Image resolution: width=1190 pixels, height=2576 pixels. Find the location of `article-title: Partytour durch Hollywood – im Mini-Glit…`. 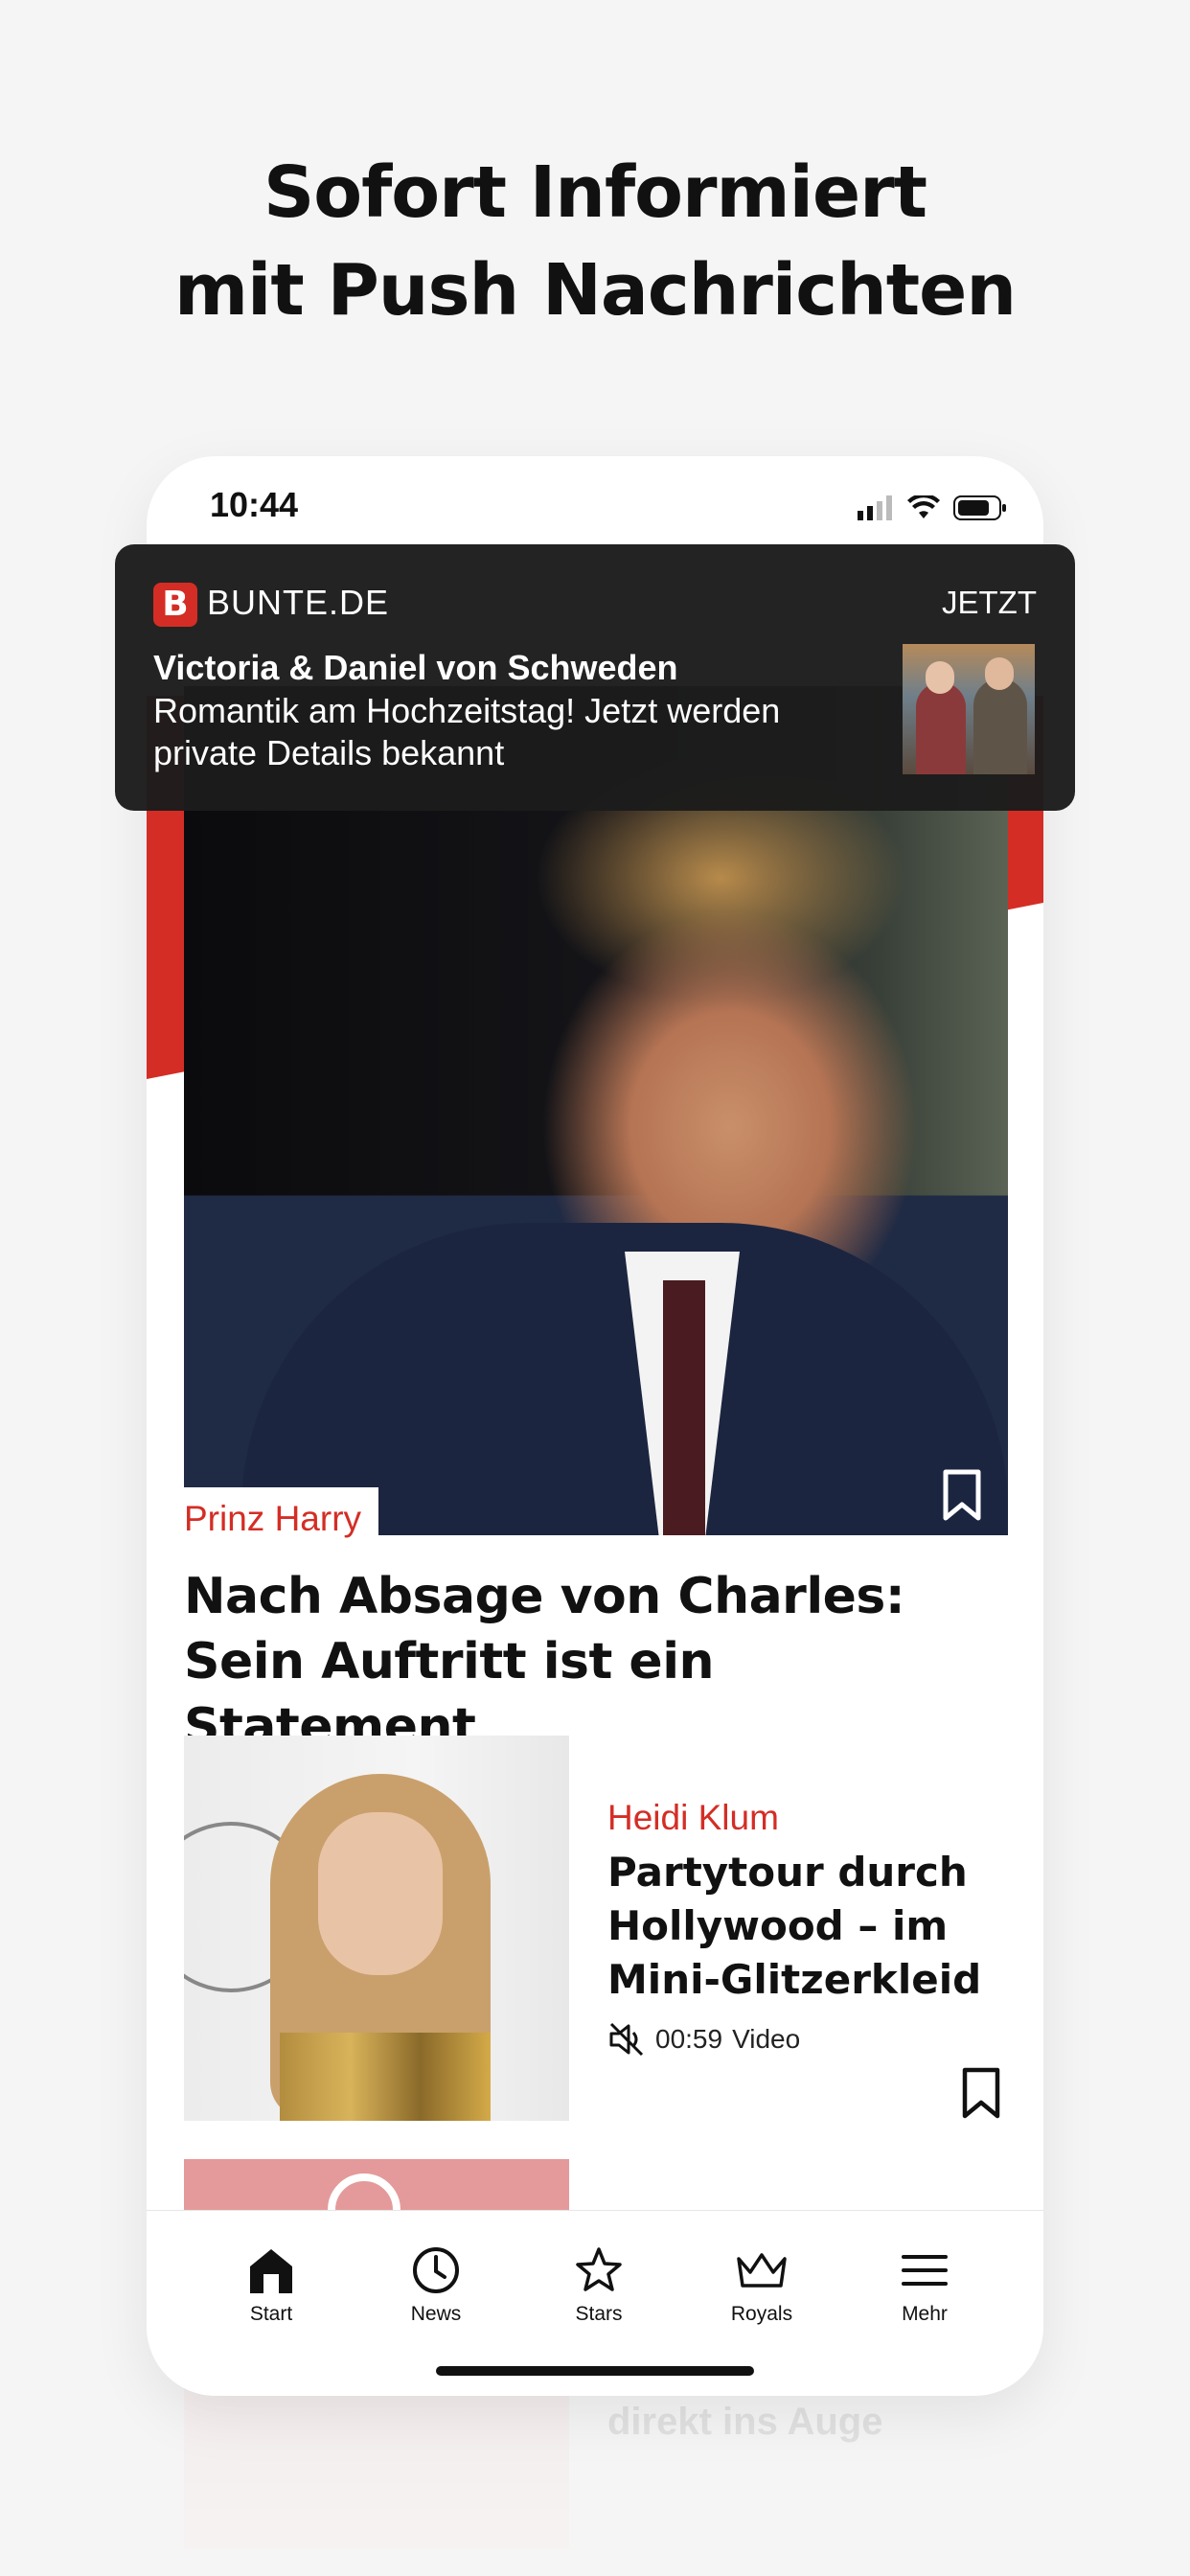

article-title: Partytour durch Hollywood – im Mini-Glit… is located at coordinates (818, 1926).